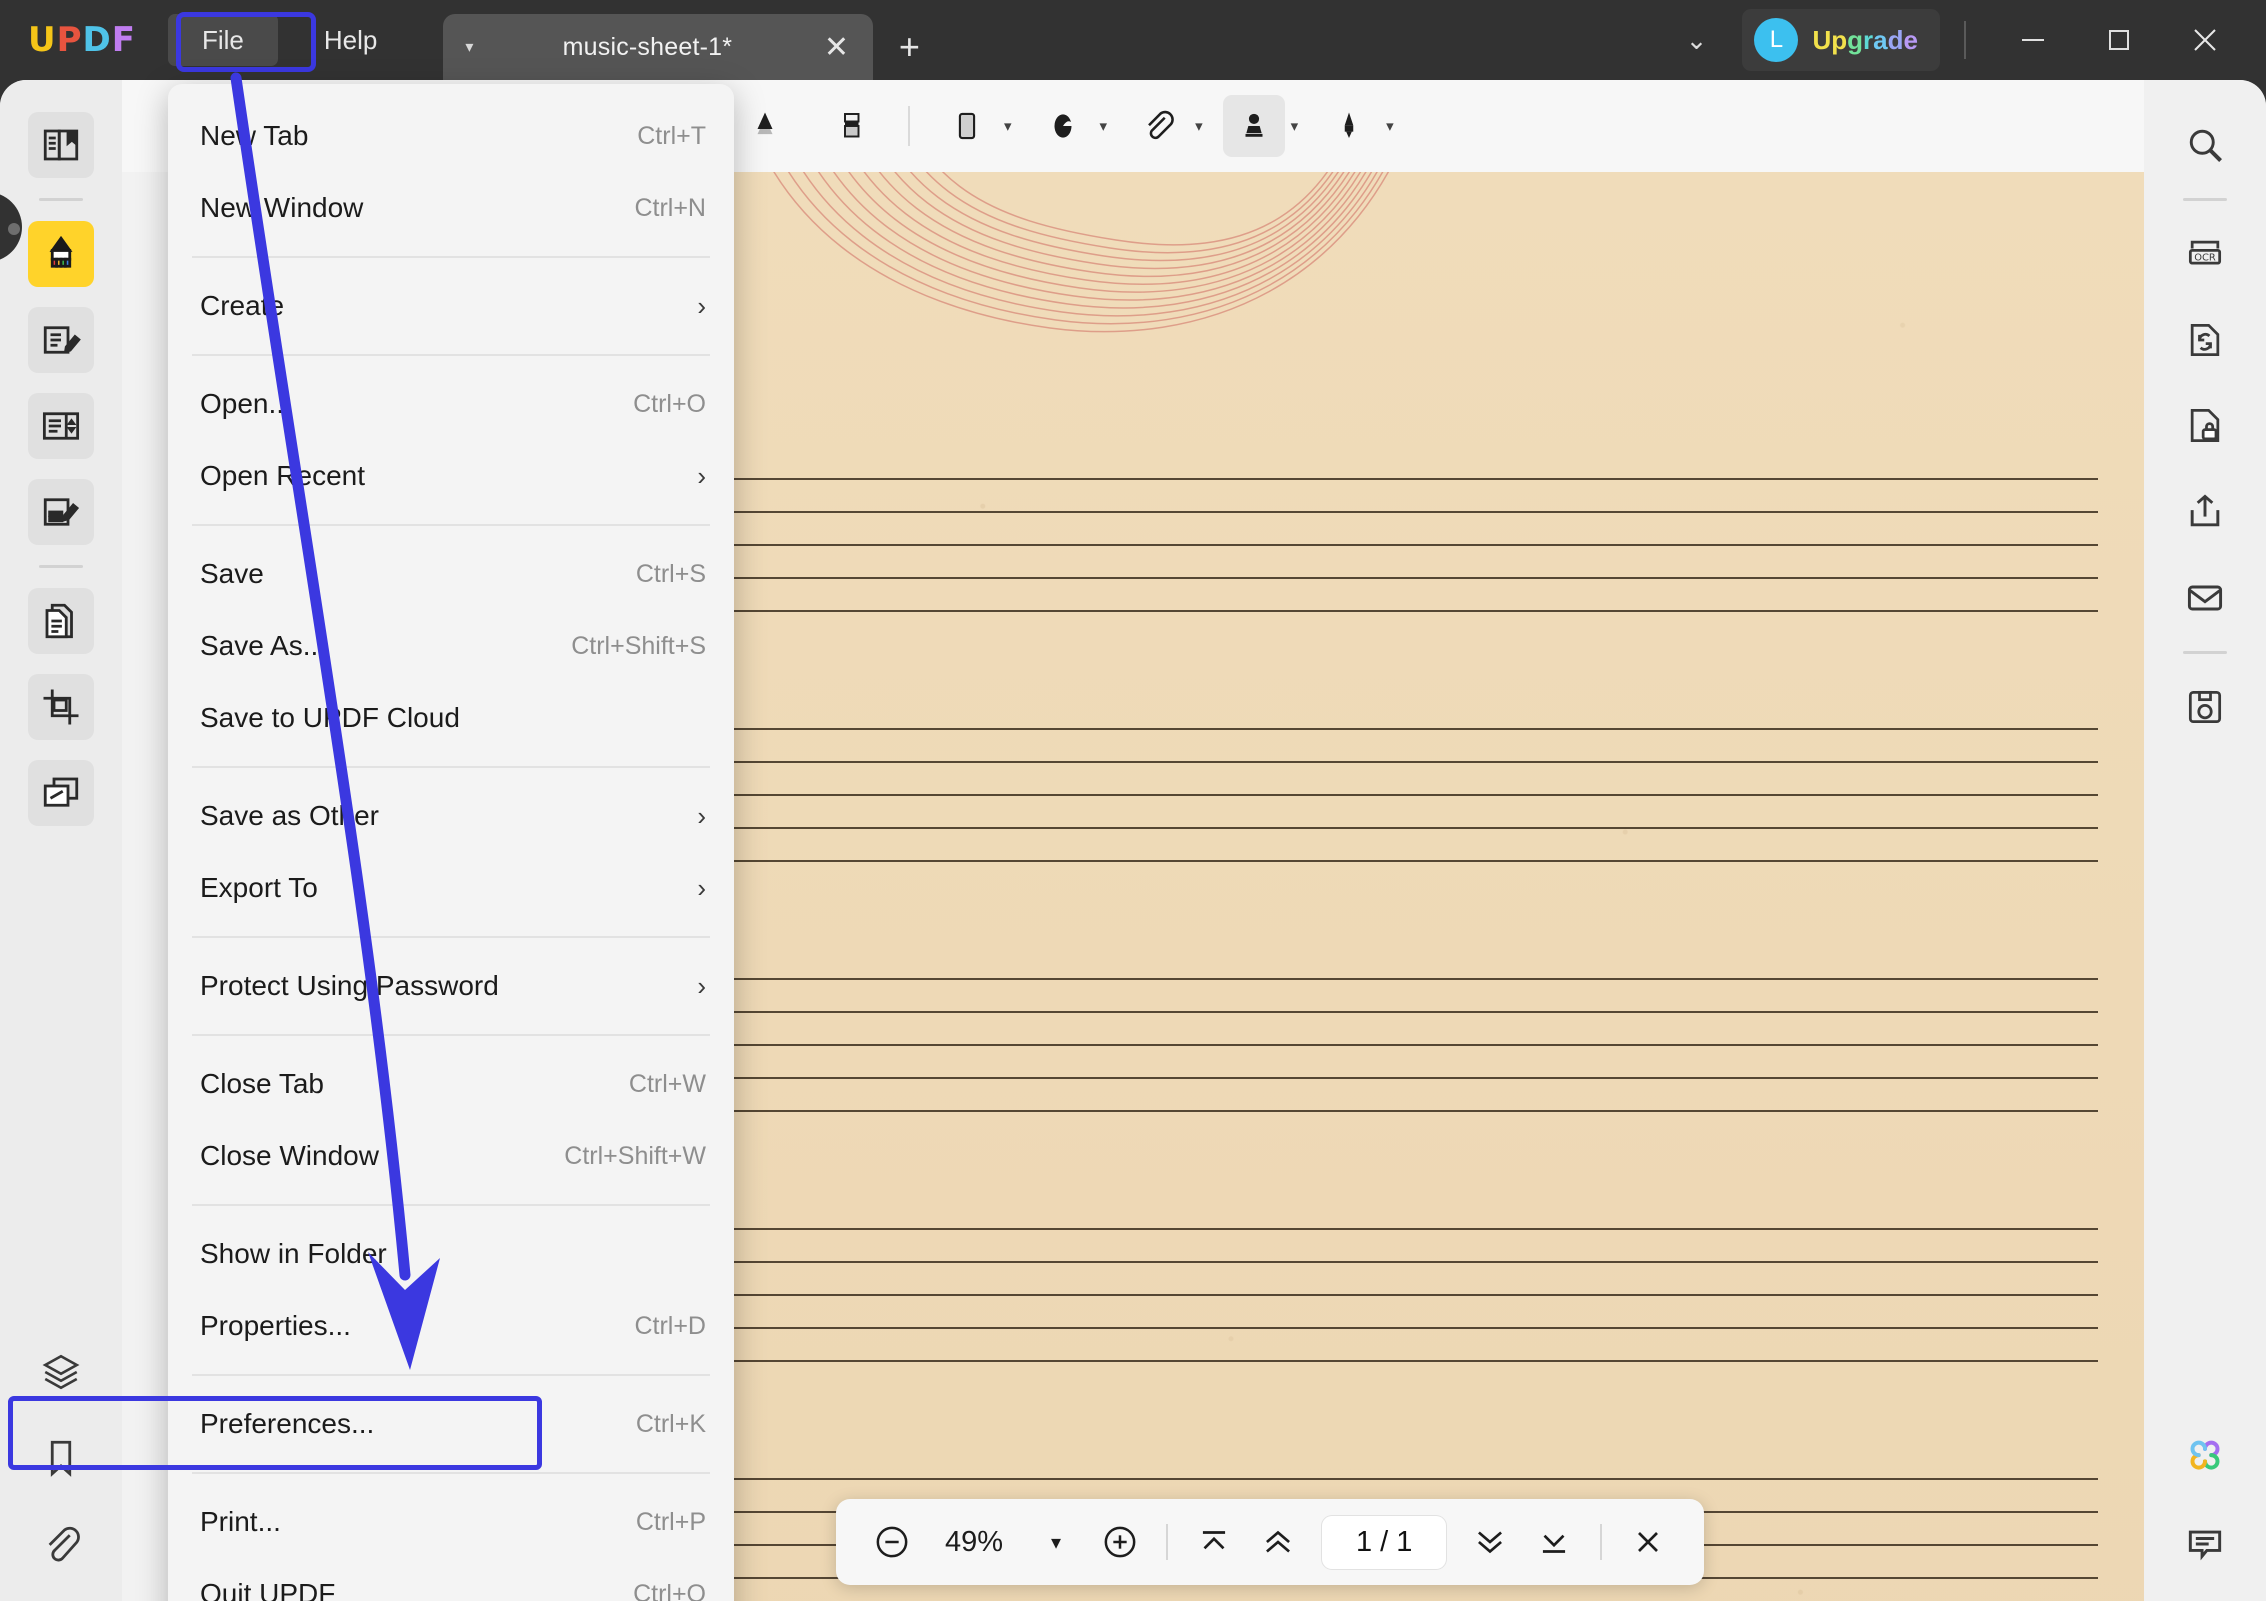 This screenshot has width=2266, height=1601. Describe the element at coordinates (293, 1253) in the screenshot. I see `menu-label: Show in Folder` at that location.